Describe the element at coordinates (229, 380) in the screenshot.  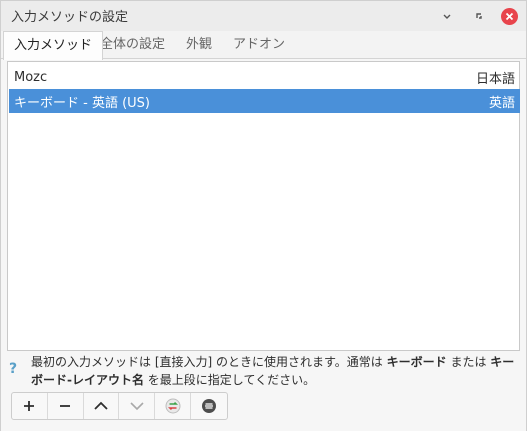
I see `help-text-part: を最上段に指定してください。` at that location.